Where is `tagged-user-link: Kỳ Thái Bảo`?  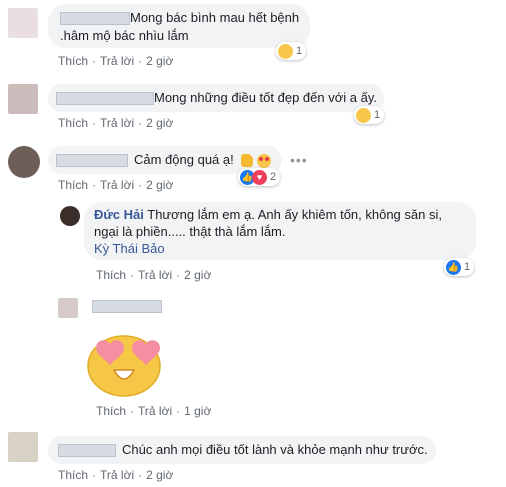 tagged-user-link: Kỳ Thái Bảo is located at coordinates (129, 249).